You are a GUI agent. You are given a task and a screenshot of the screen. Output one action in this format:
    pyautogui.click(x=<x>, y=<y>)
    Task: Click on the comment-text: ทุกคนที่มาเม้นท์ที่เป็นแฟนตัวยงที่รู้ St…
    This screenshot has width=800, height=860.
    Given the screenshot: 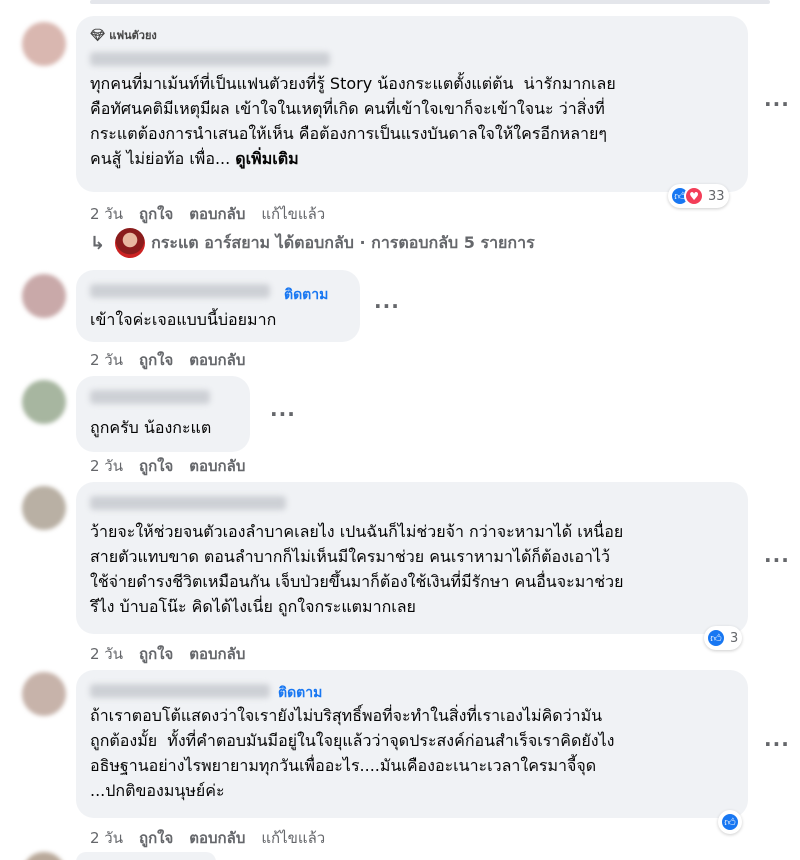 What is the action you would take?
    pyautogui.click(x=353, y=121)
    